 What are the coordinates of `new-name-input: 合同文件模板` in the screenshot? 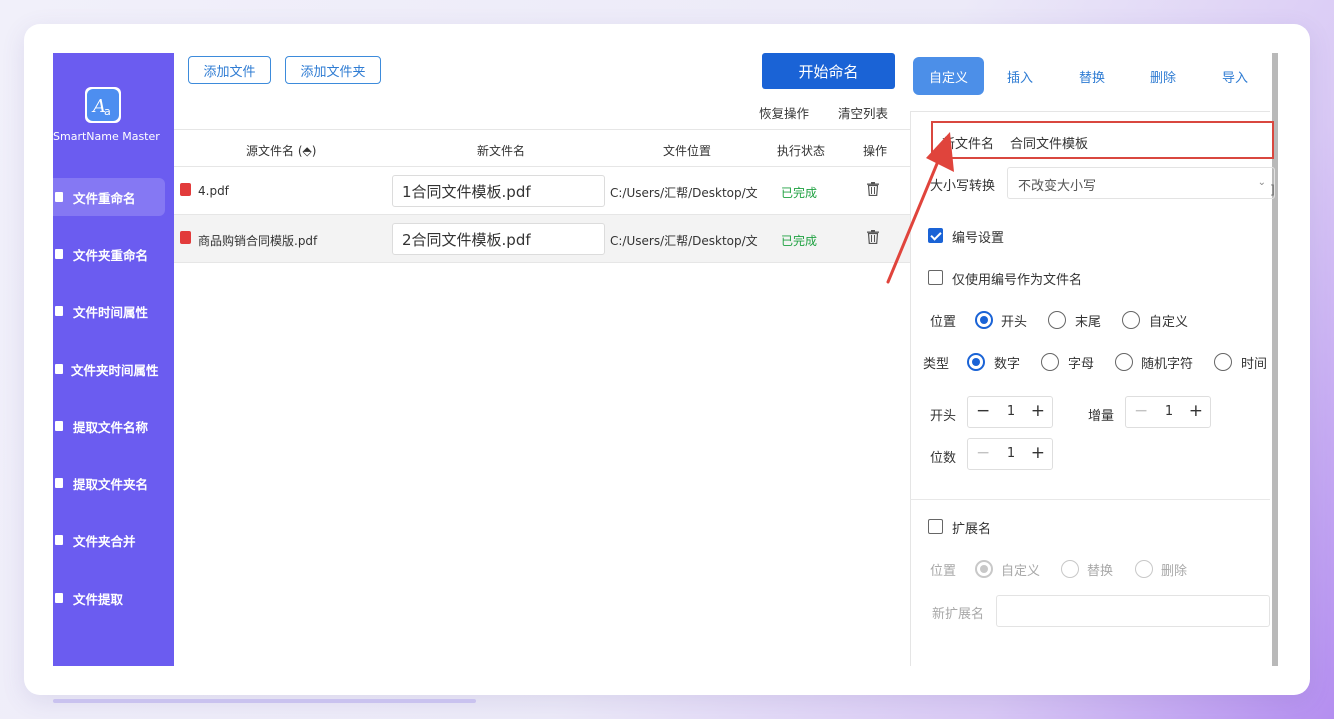 It's located at (1049, 142).